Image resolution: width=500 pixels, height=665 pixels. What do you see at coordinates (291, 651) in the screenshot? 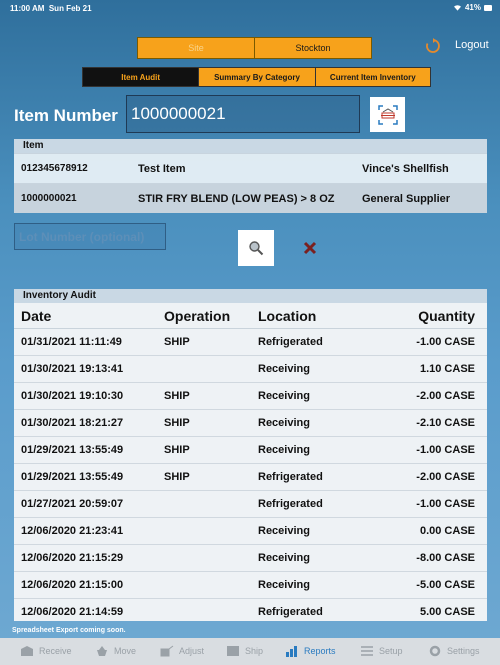
I see `reports-icon` at bounding box center [291, 651].